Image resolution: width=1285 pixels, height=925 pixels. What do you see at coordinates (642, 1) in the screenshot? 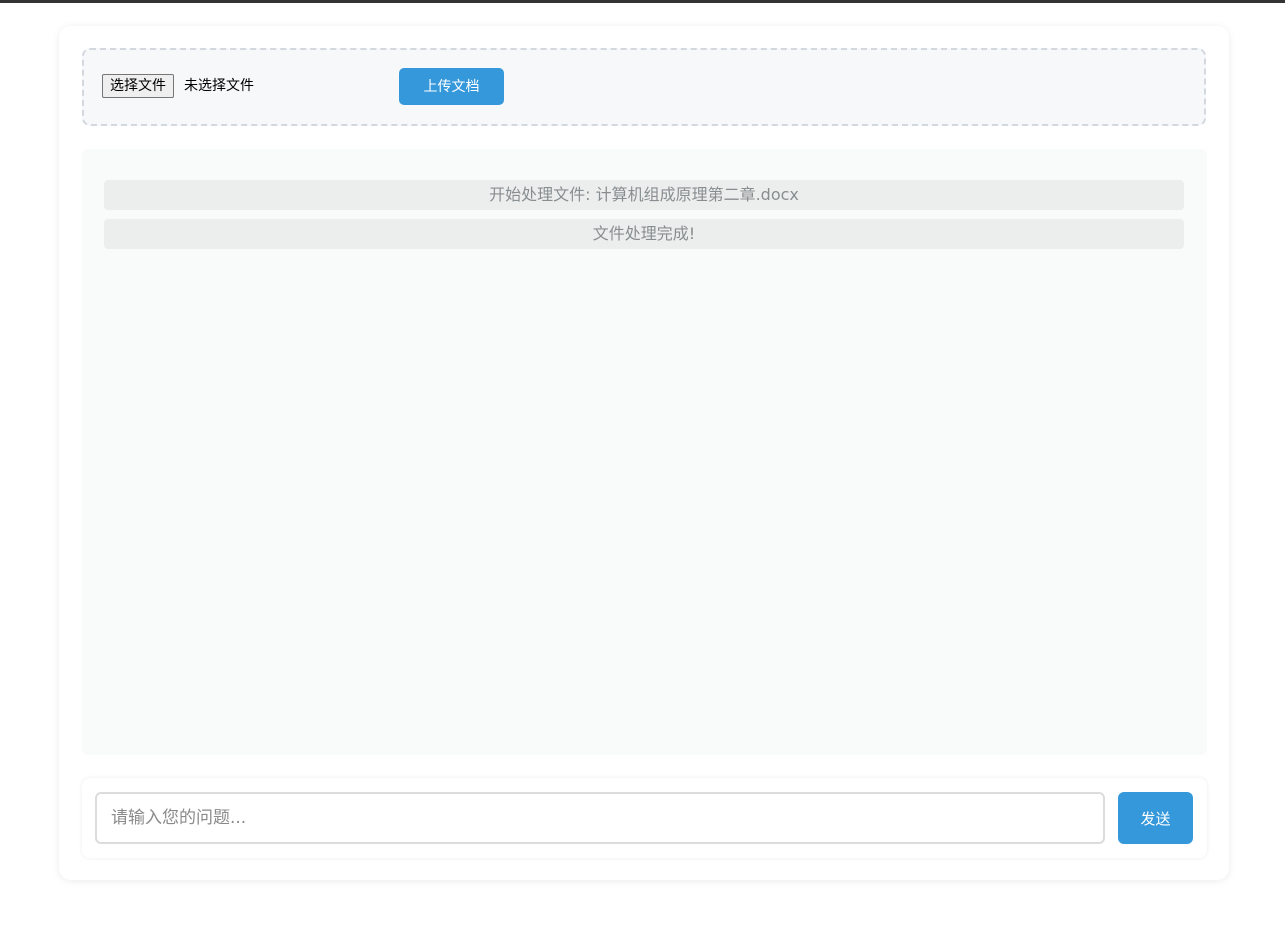
I see `top-border` at bounding box center [642, 1].